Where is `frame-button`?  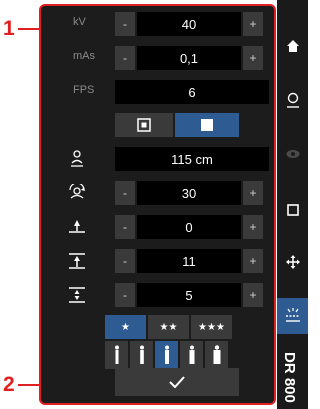 frame-button is located at coordinates (292, 210).